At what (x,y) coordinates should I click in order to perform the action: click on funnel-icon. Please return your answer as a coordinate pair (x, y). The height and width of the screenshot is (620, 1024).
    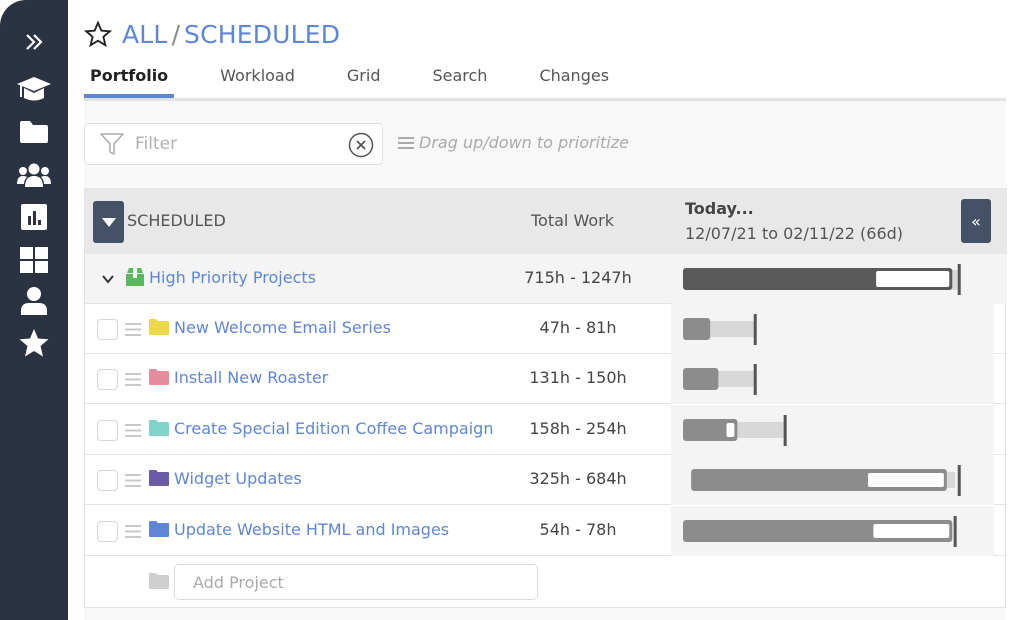
    Looking at the image, I should click on (112, 144).